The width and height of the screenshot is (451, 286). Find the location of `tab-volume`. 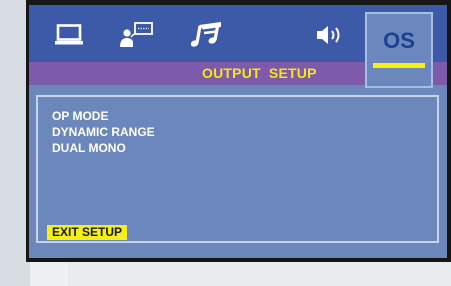

tab-volume is located at coordinates (331, 35).